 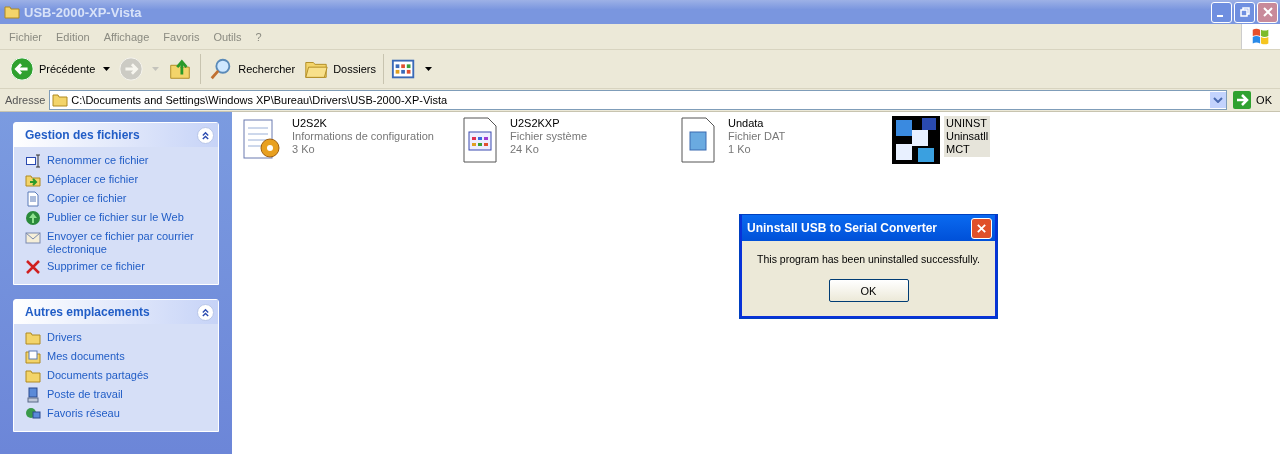 What do you see at coordinates (1254, 100) in the screenshot?
I see `go-button: OK` at bounding box center [1254, 100].